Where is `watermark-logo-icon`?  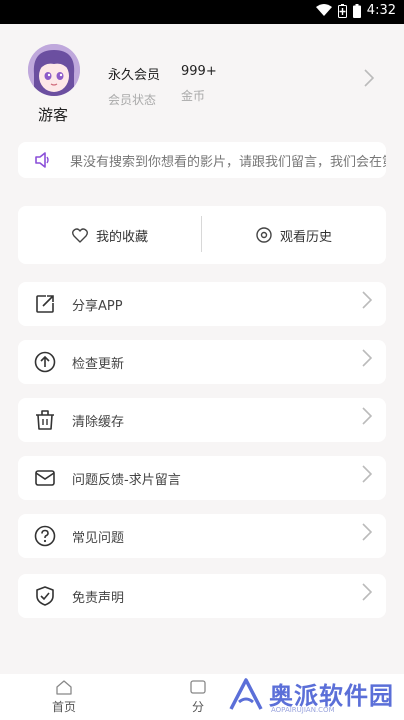
watermark-logo-icon is located at coordinates (246, 693).